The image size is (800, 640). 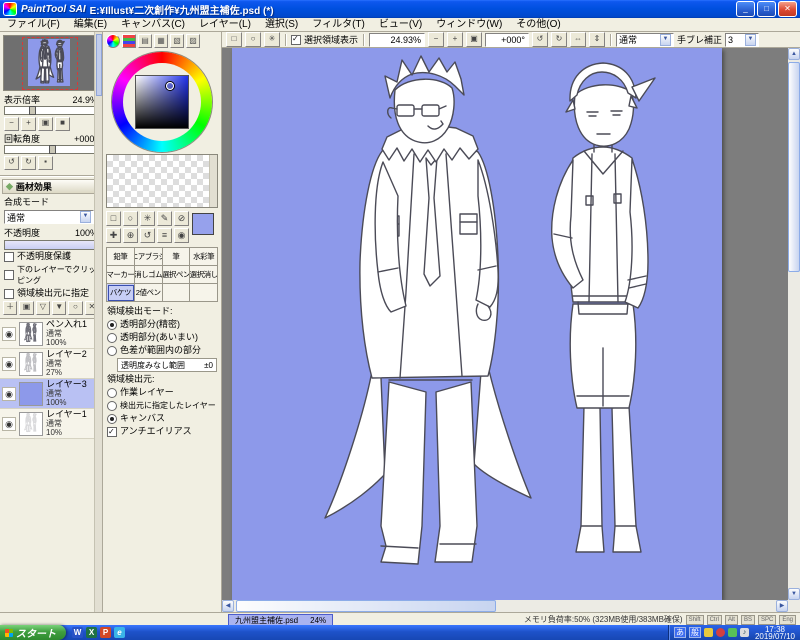 What do you see at coordinates (9, 293) in the screenshot?
I see `selection-source-checkbox` at bounding box center [9, 293].